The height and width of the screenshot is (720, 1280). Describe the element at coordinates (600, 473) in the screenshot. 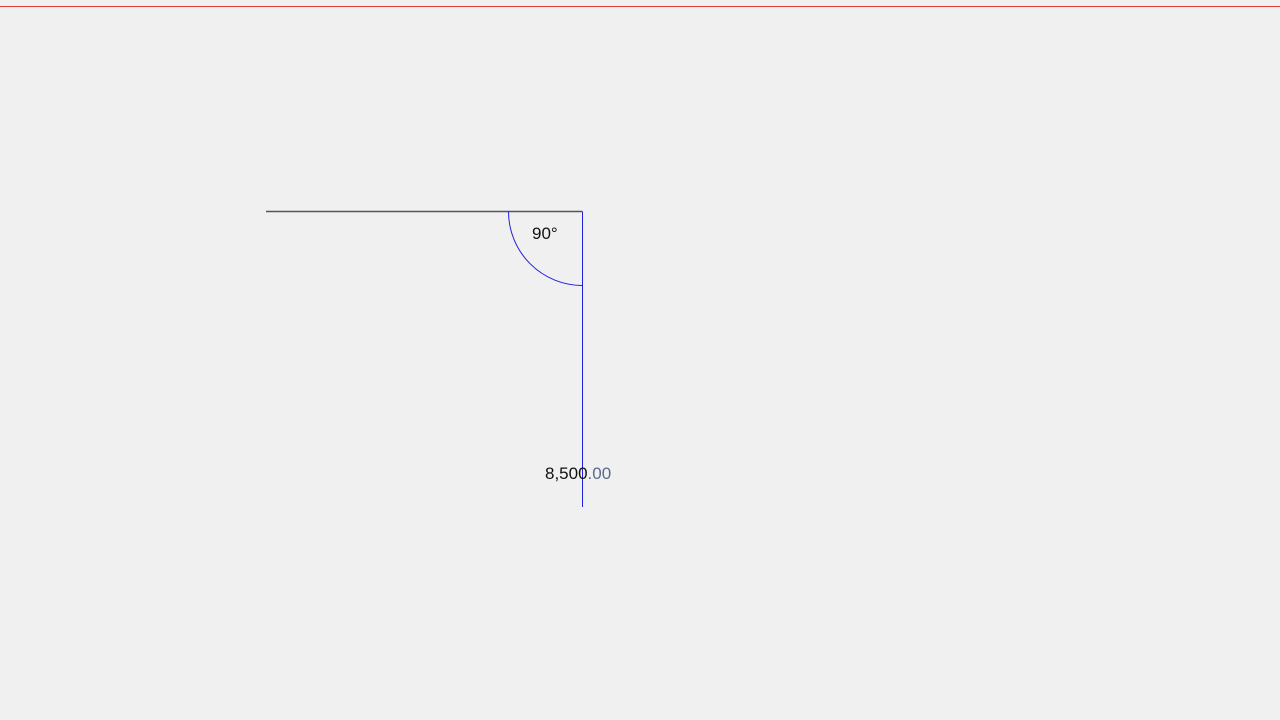

I see `length-decimal: .00` at that location.